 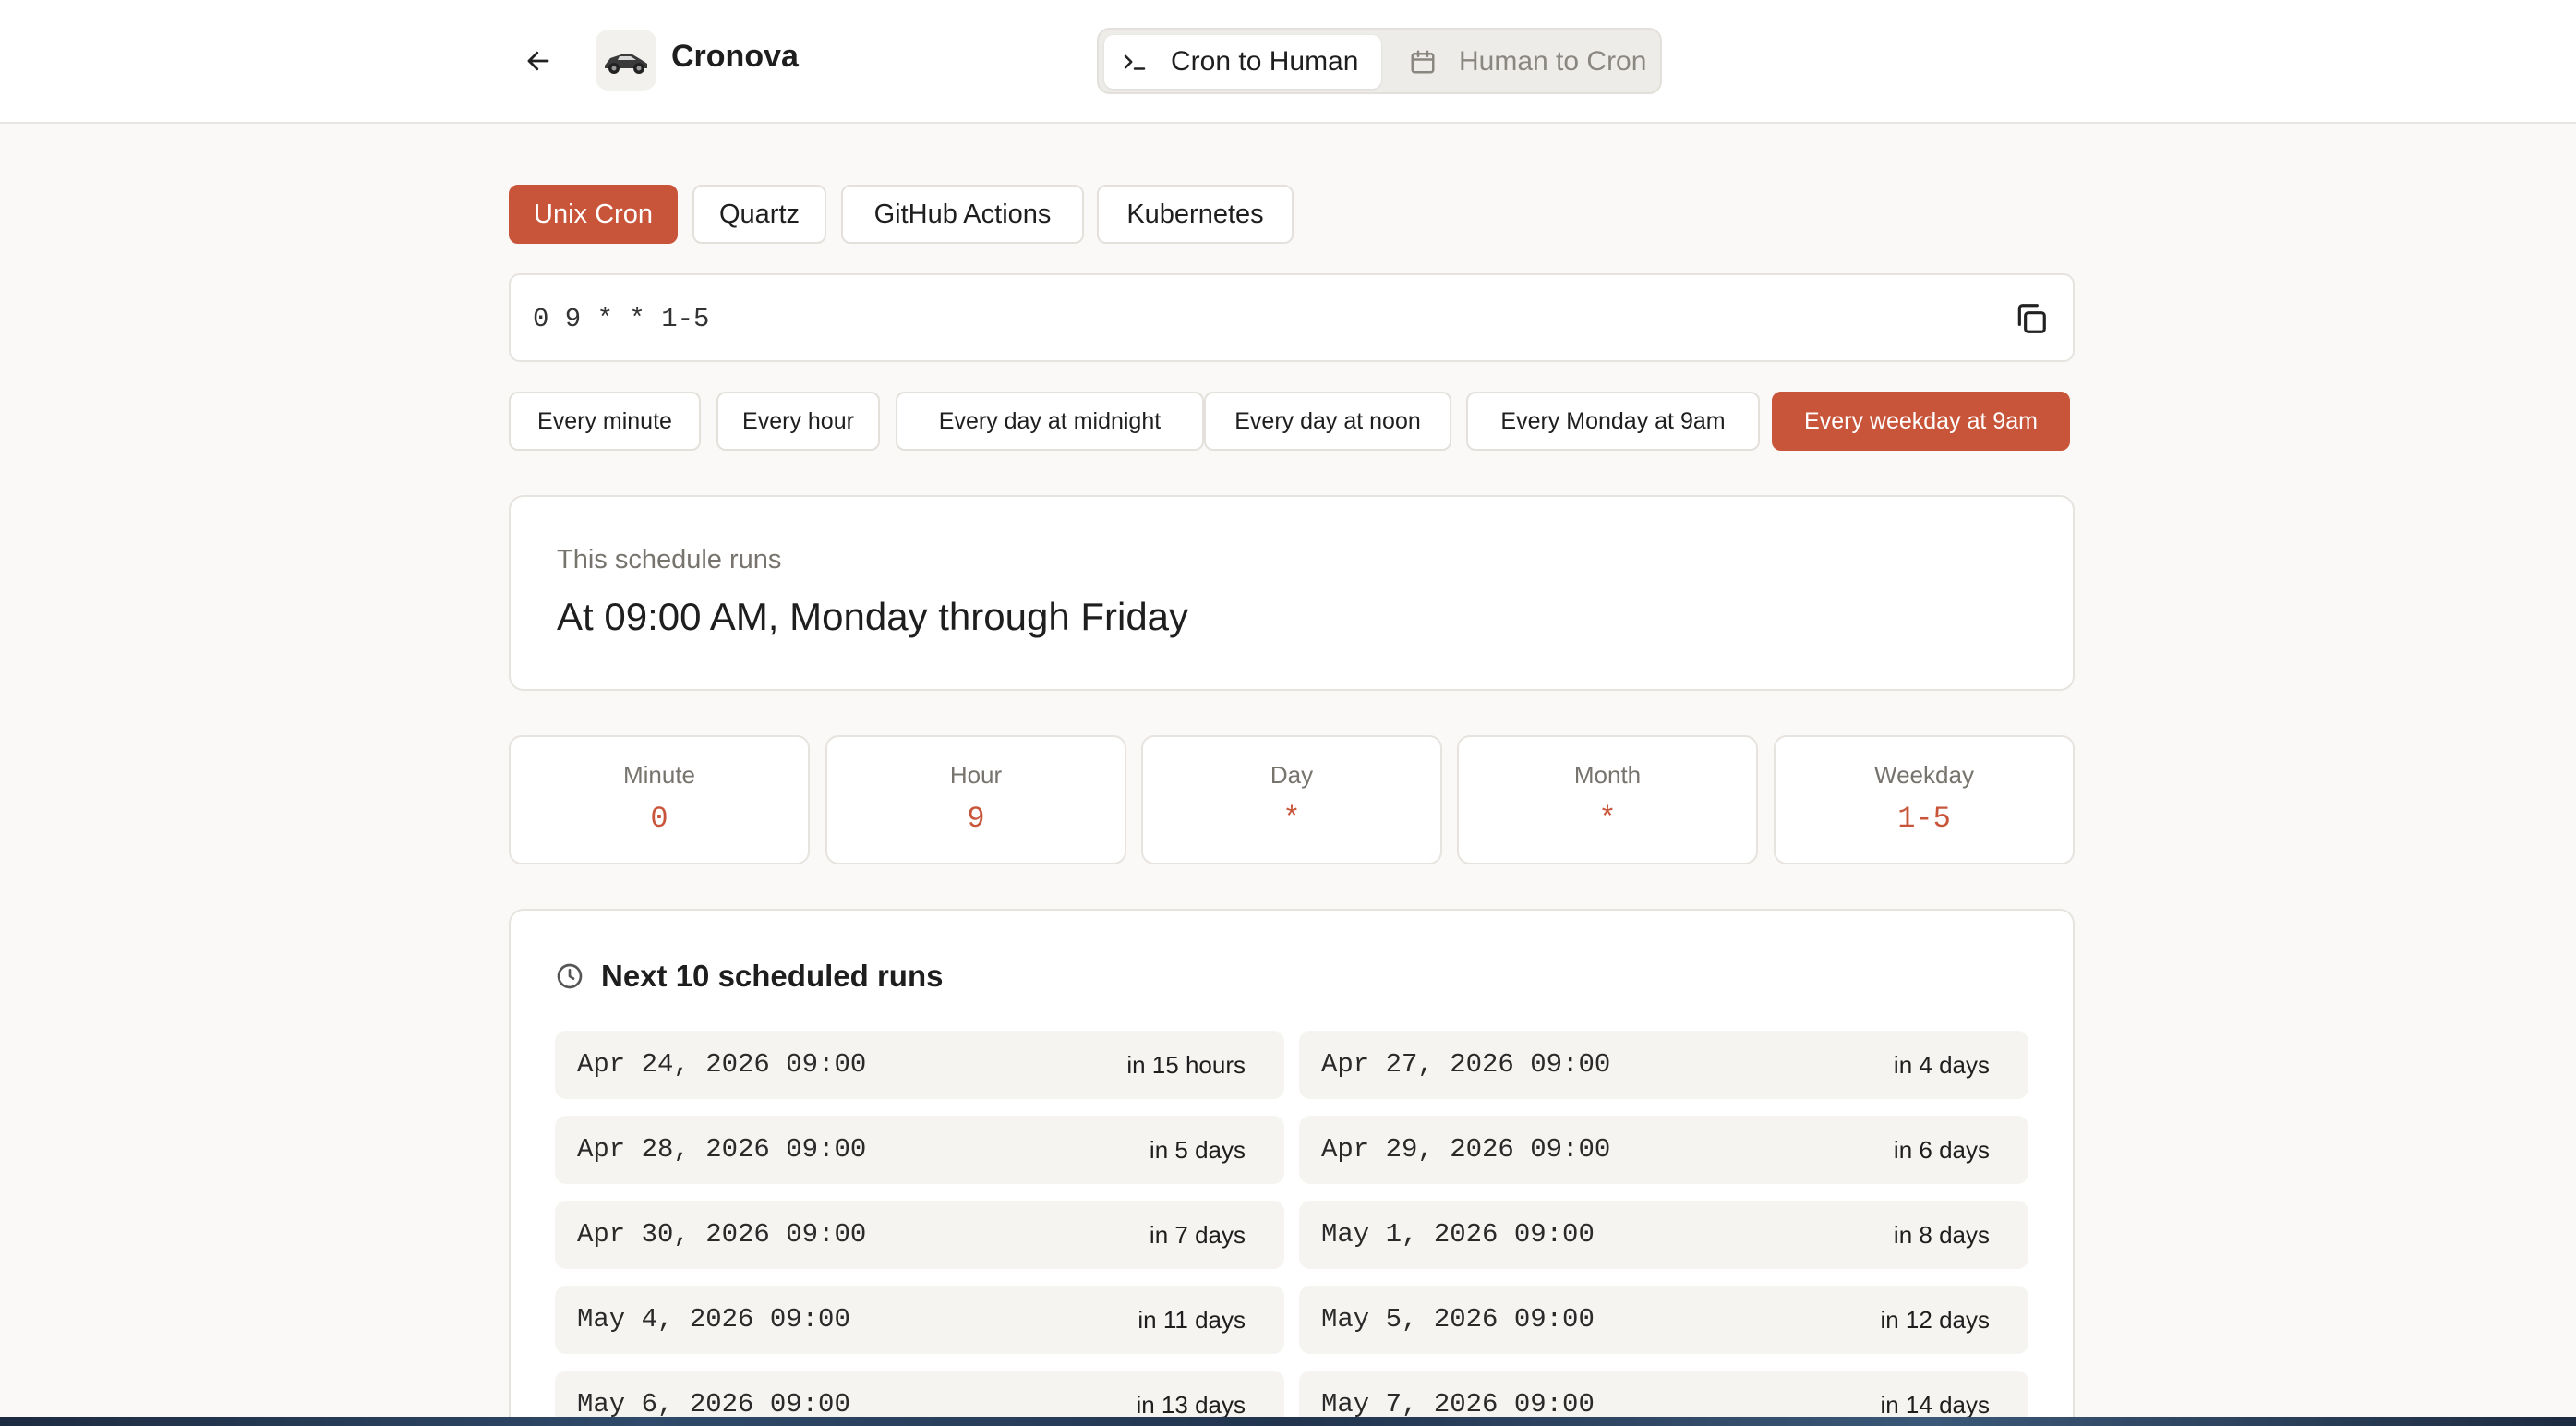 What do you see at coordinates (1197, 1150) in the screenshot?
I see `run-relative: in 5 days` at bounding box center [1197, 1150].